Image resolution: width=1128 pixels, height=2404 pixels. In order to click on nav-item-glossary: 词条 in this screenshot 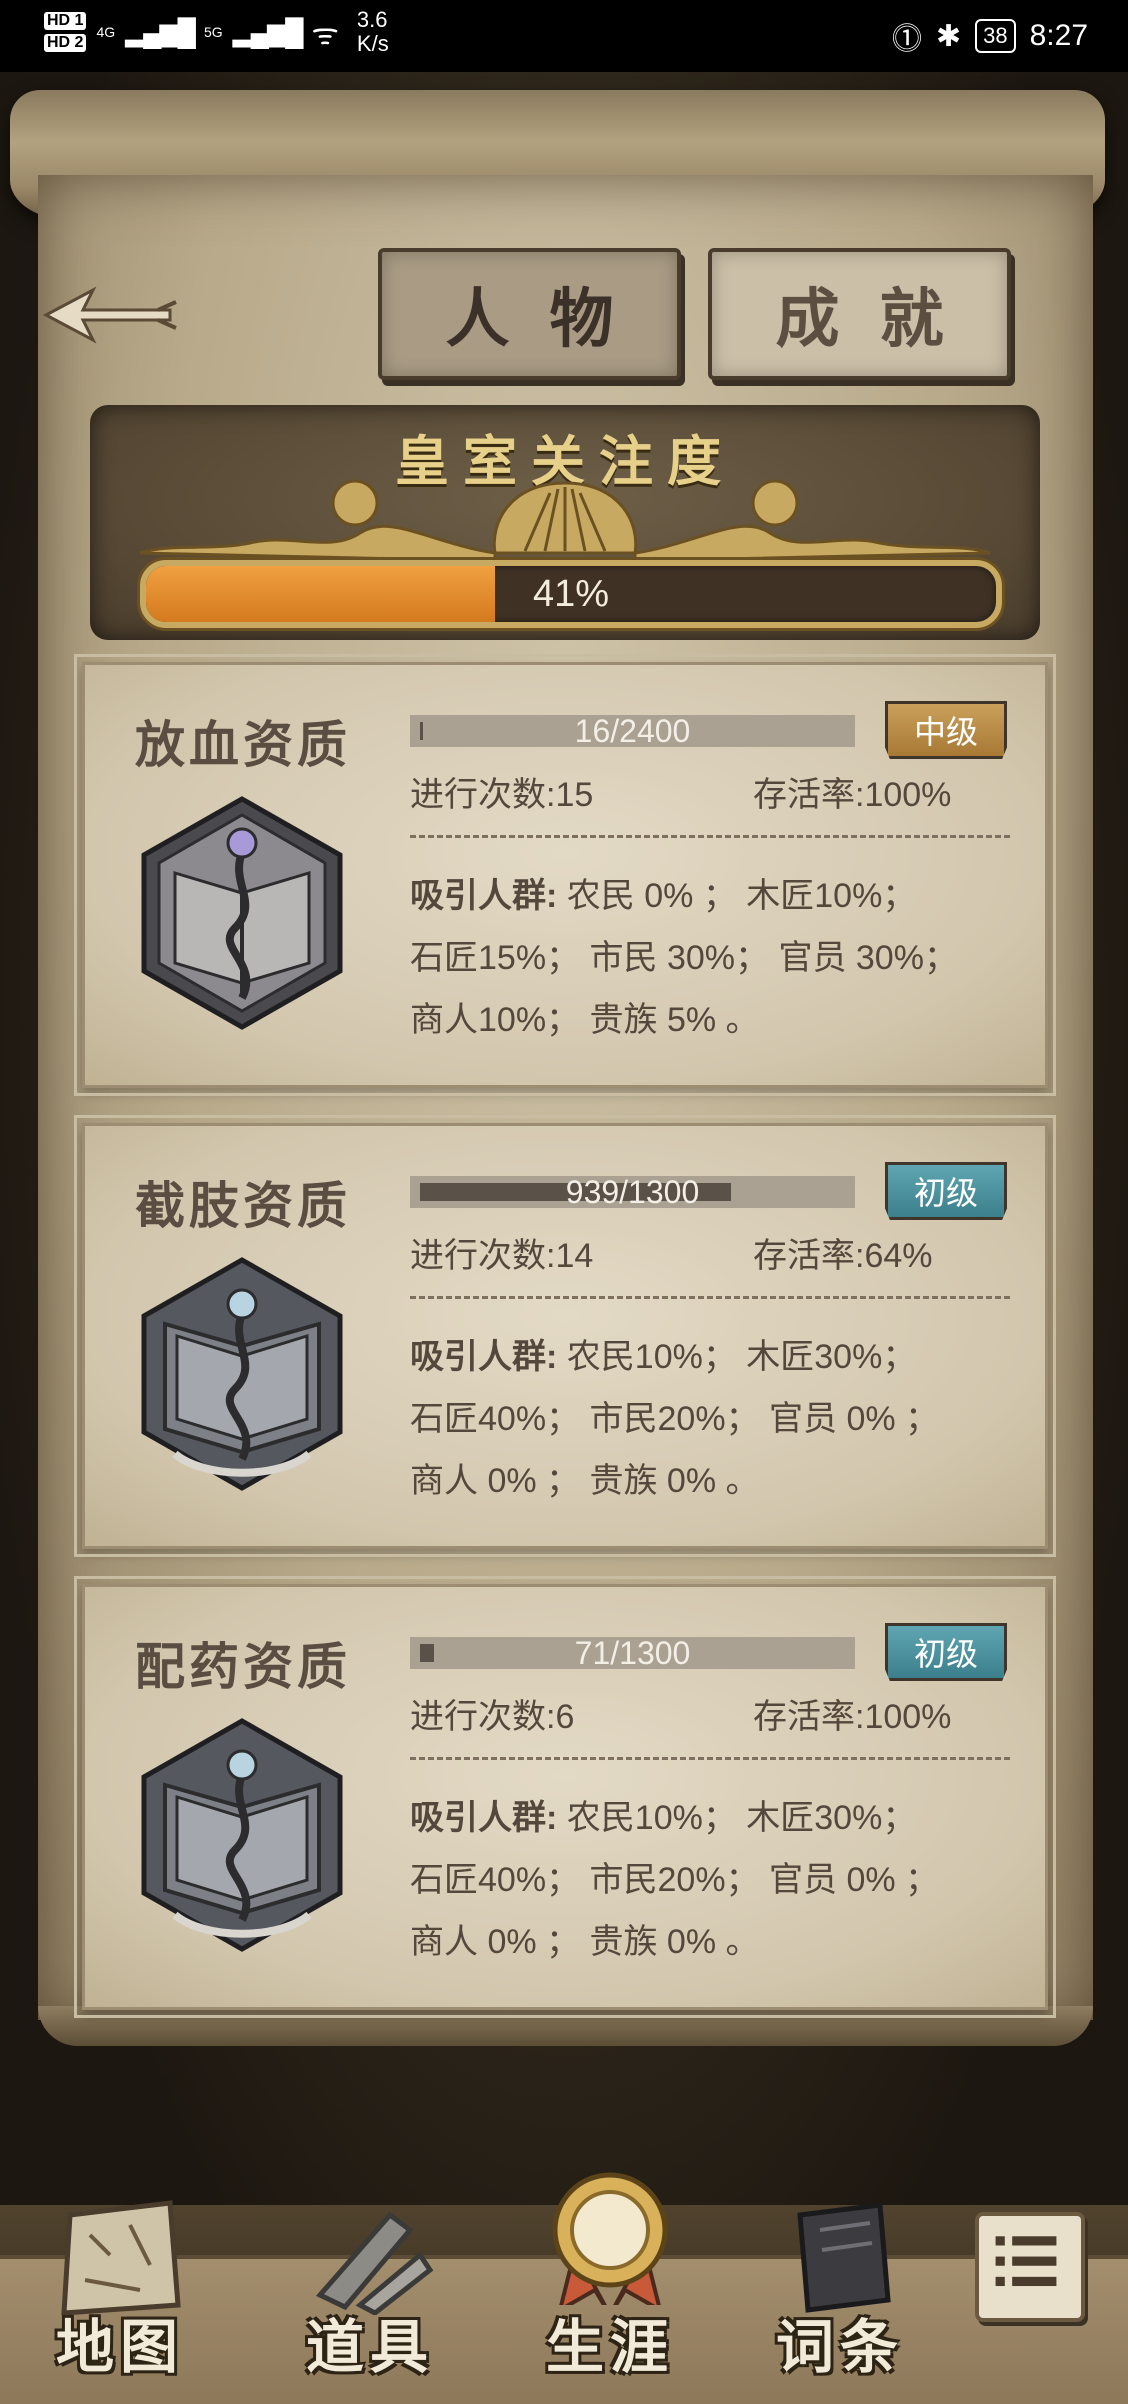, I will do `click(840, 2295)`.